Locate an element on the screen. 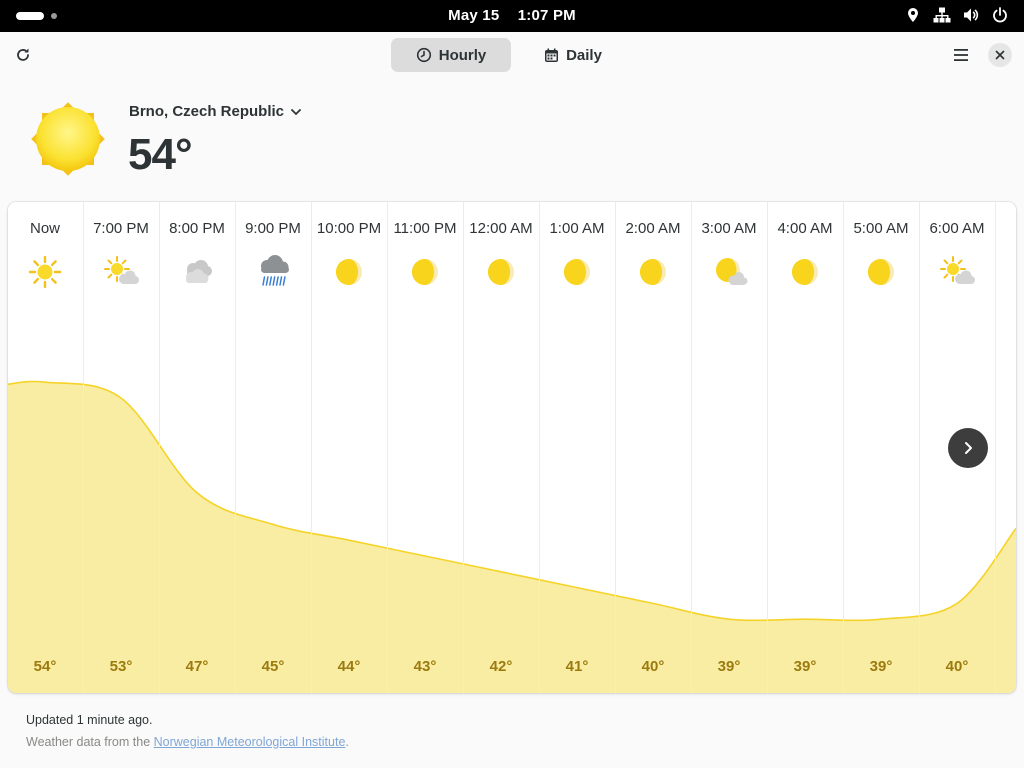 The width and height of the screenshot is (1024, 768). refresh-icon is located at coordinates (23, 54).